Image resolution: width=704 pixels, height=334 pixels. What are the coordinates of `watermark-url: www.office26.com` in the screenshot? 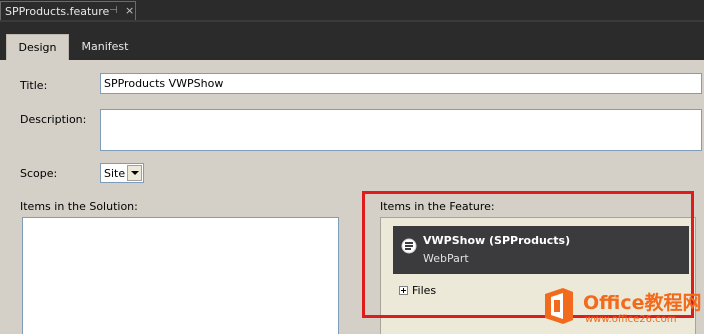 It's located at (631, 319).